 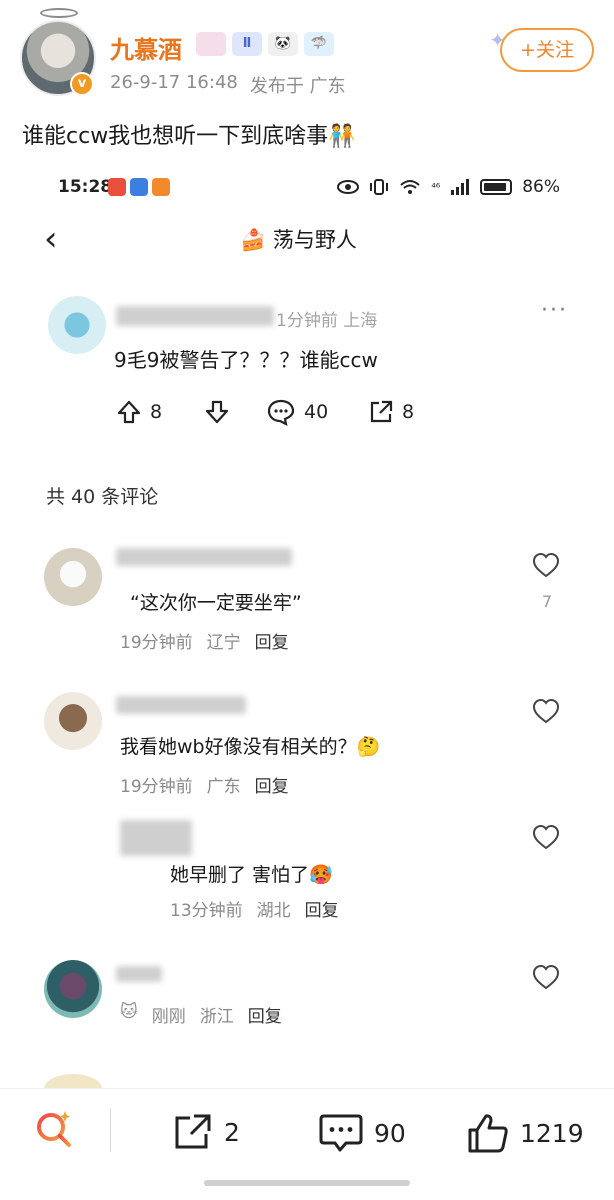 I want to click on reply-item: 她早删了 害怕了🥵 13分钟前 湖北 回复, so click(x=307, y=871).